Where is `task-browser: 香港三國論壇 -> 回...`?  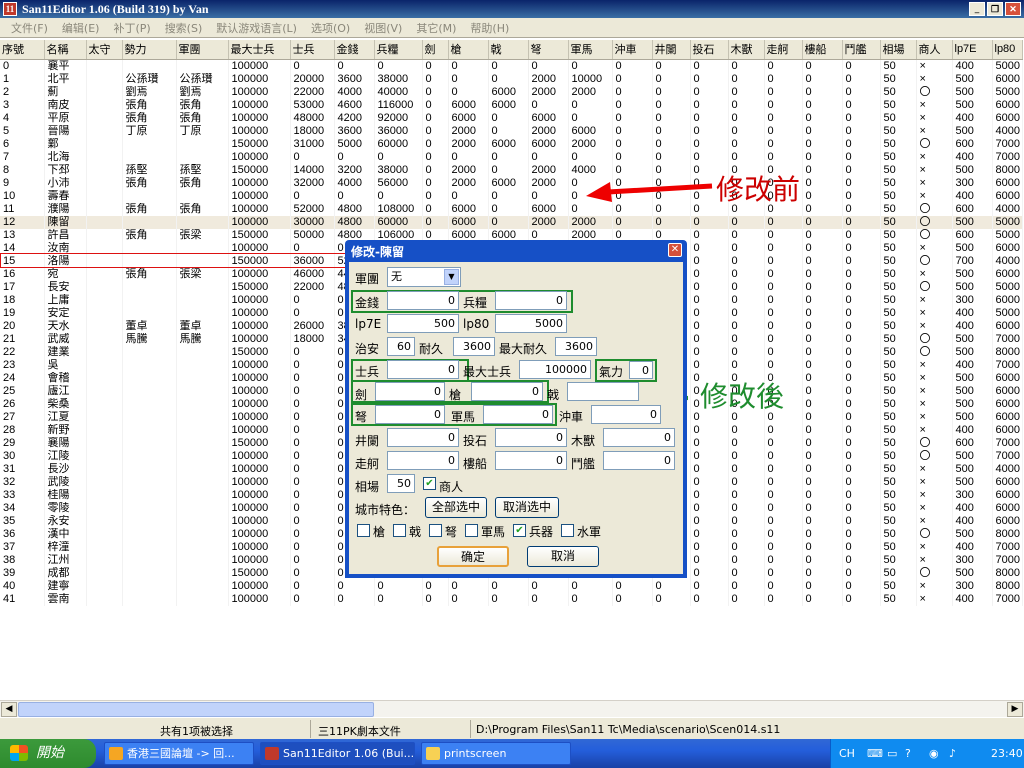 task-browser: 香港三國論壇 -> 回... is located at coordinates (179, 753).